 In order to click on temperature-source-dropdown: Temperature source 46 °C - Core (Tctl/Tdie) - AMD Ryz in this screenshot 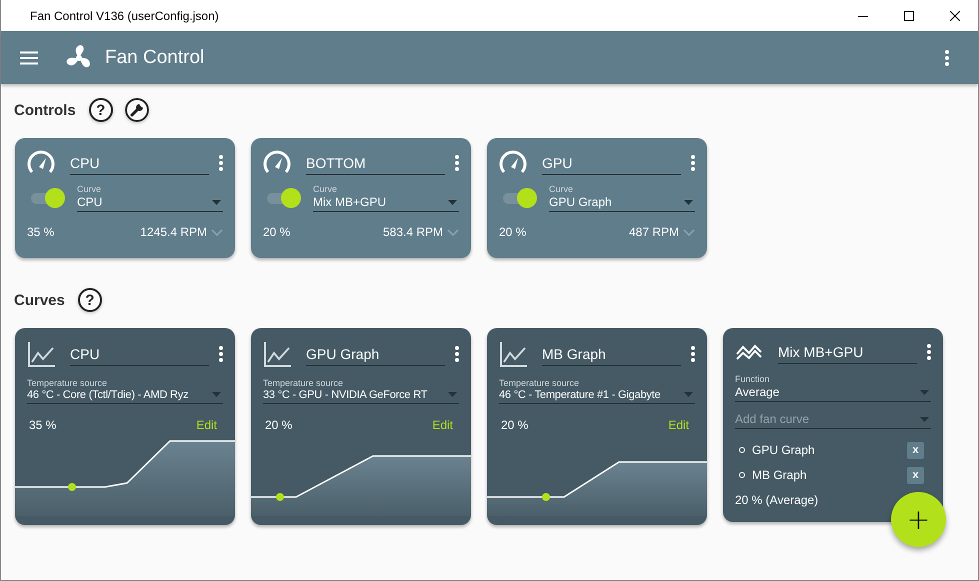, I will do `click(125, 391)`.